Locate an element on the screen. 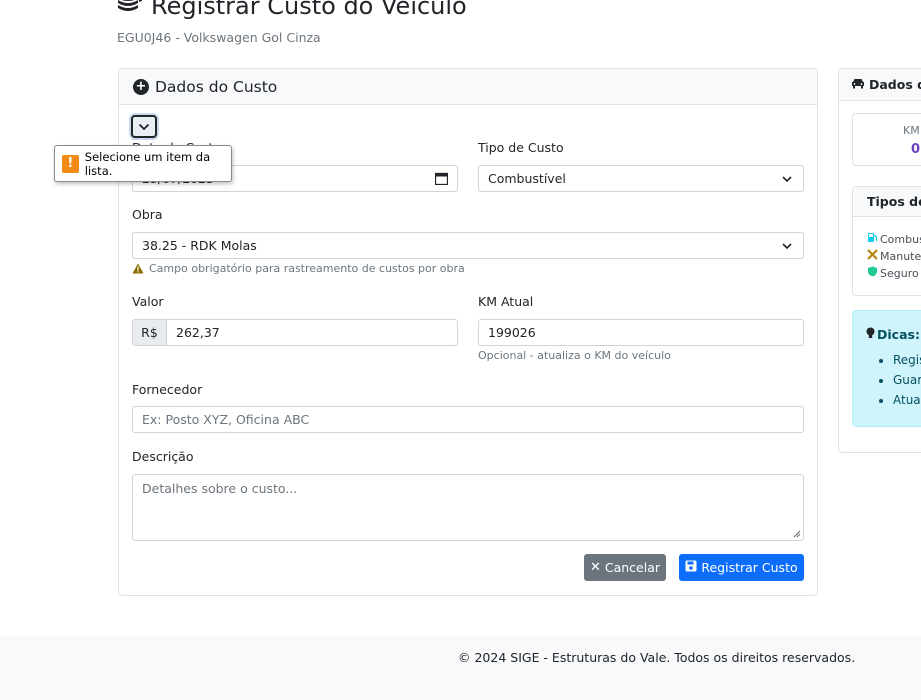  tips-title-text: Dicas: is located at coordinates (898, 334).